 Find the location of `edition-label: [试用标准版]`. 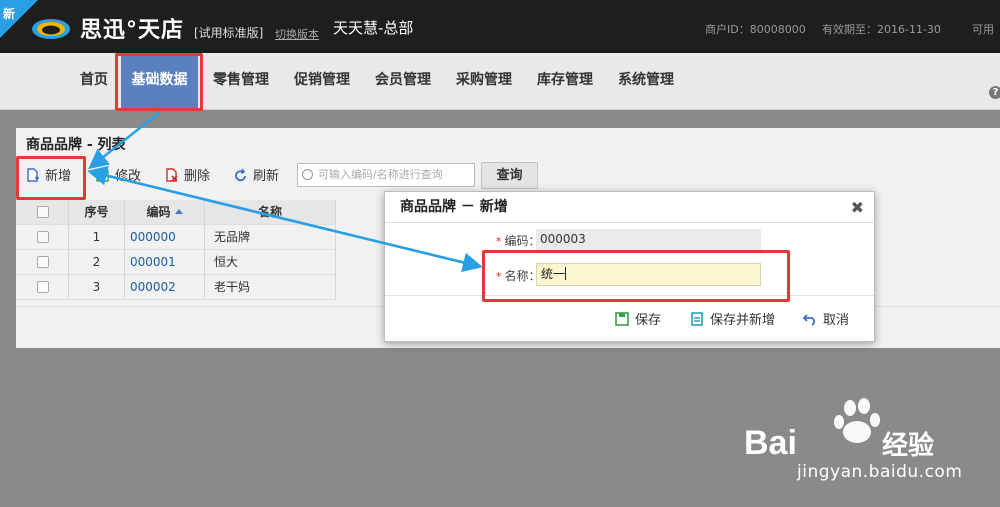

edition-label: [试用标准版] is located at coordinates (229, 33).